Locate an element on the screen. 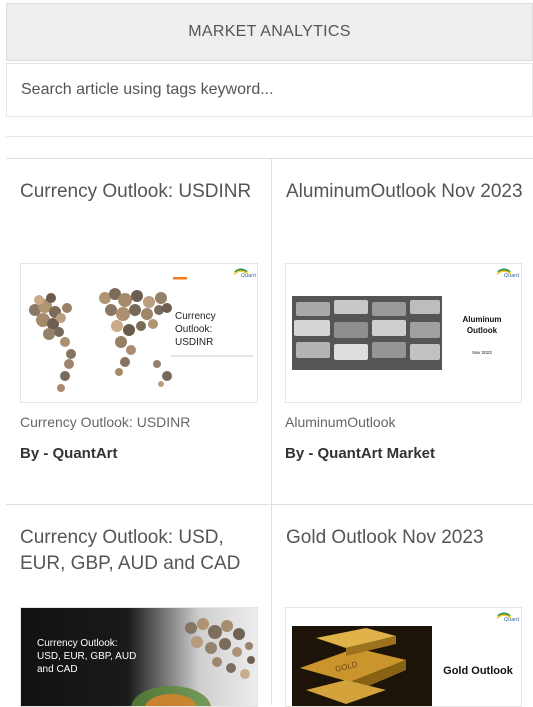 This screenshot has width=533, height=707. page-header: MARKET ANALYTICS is located at coordinates (269, 32).